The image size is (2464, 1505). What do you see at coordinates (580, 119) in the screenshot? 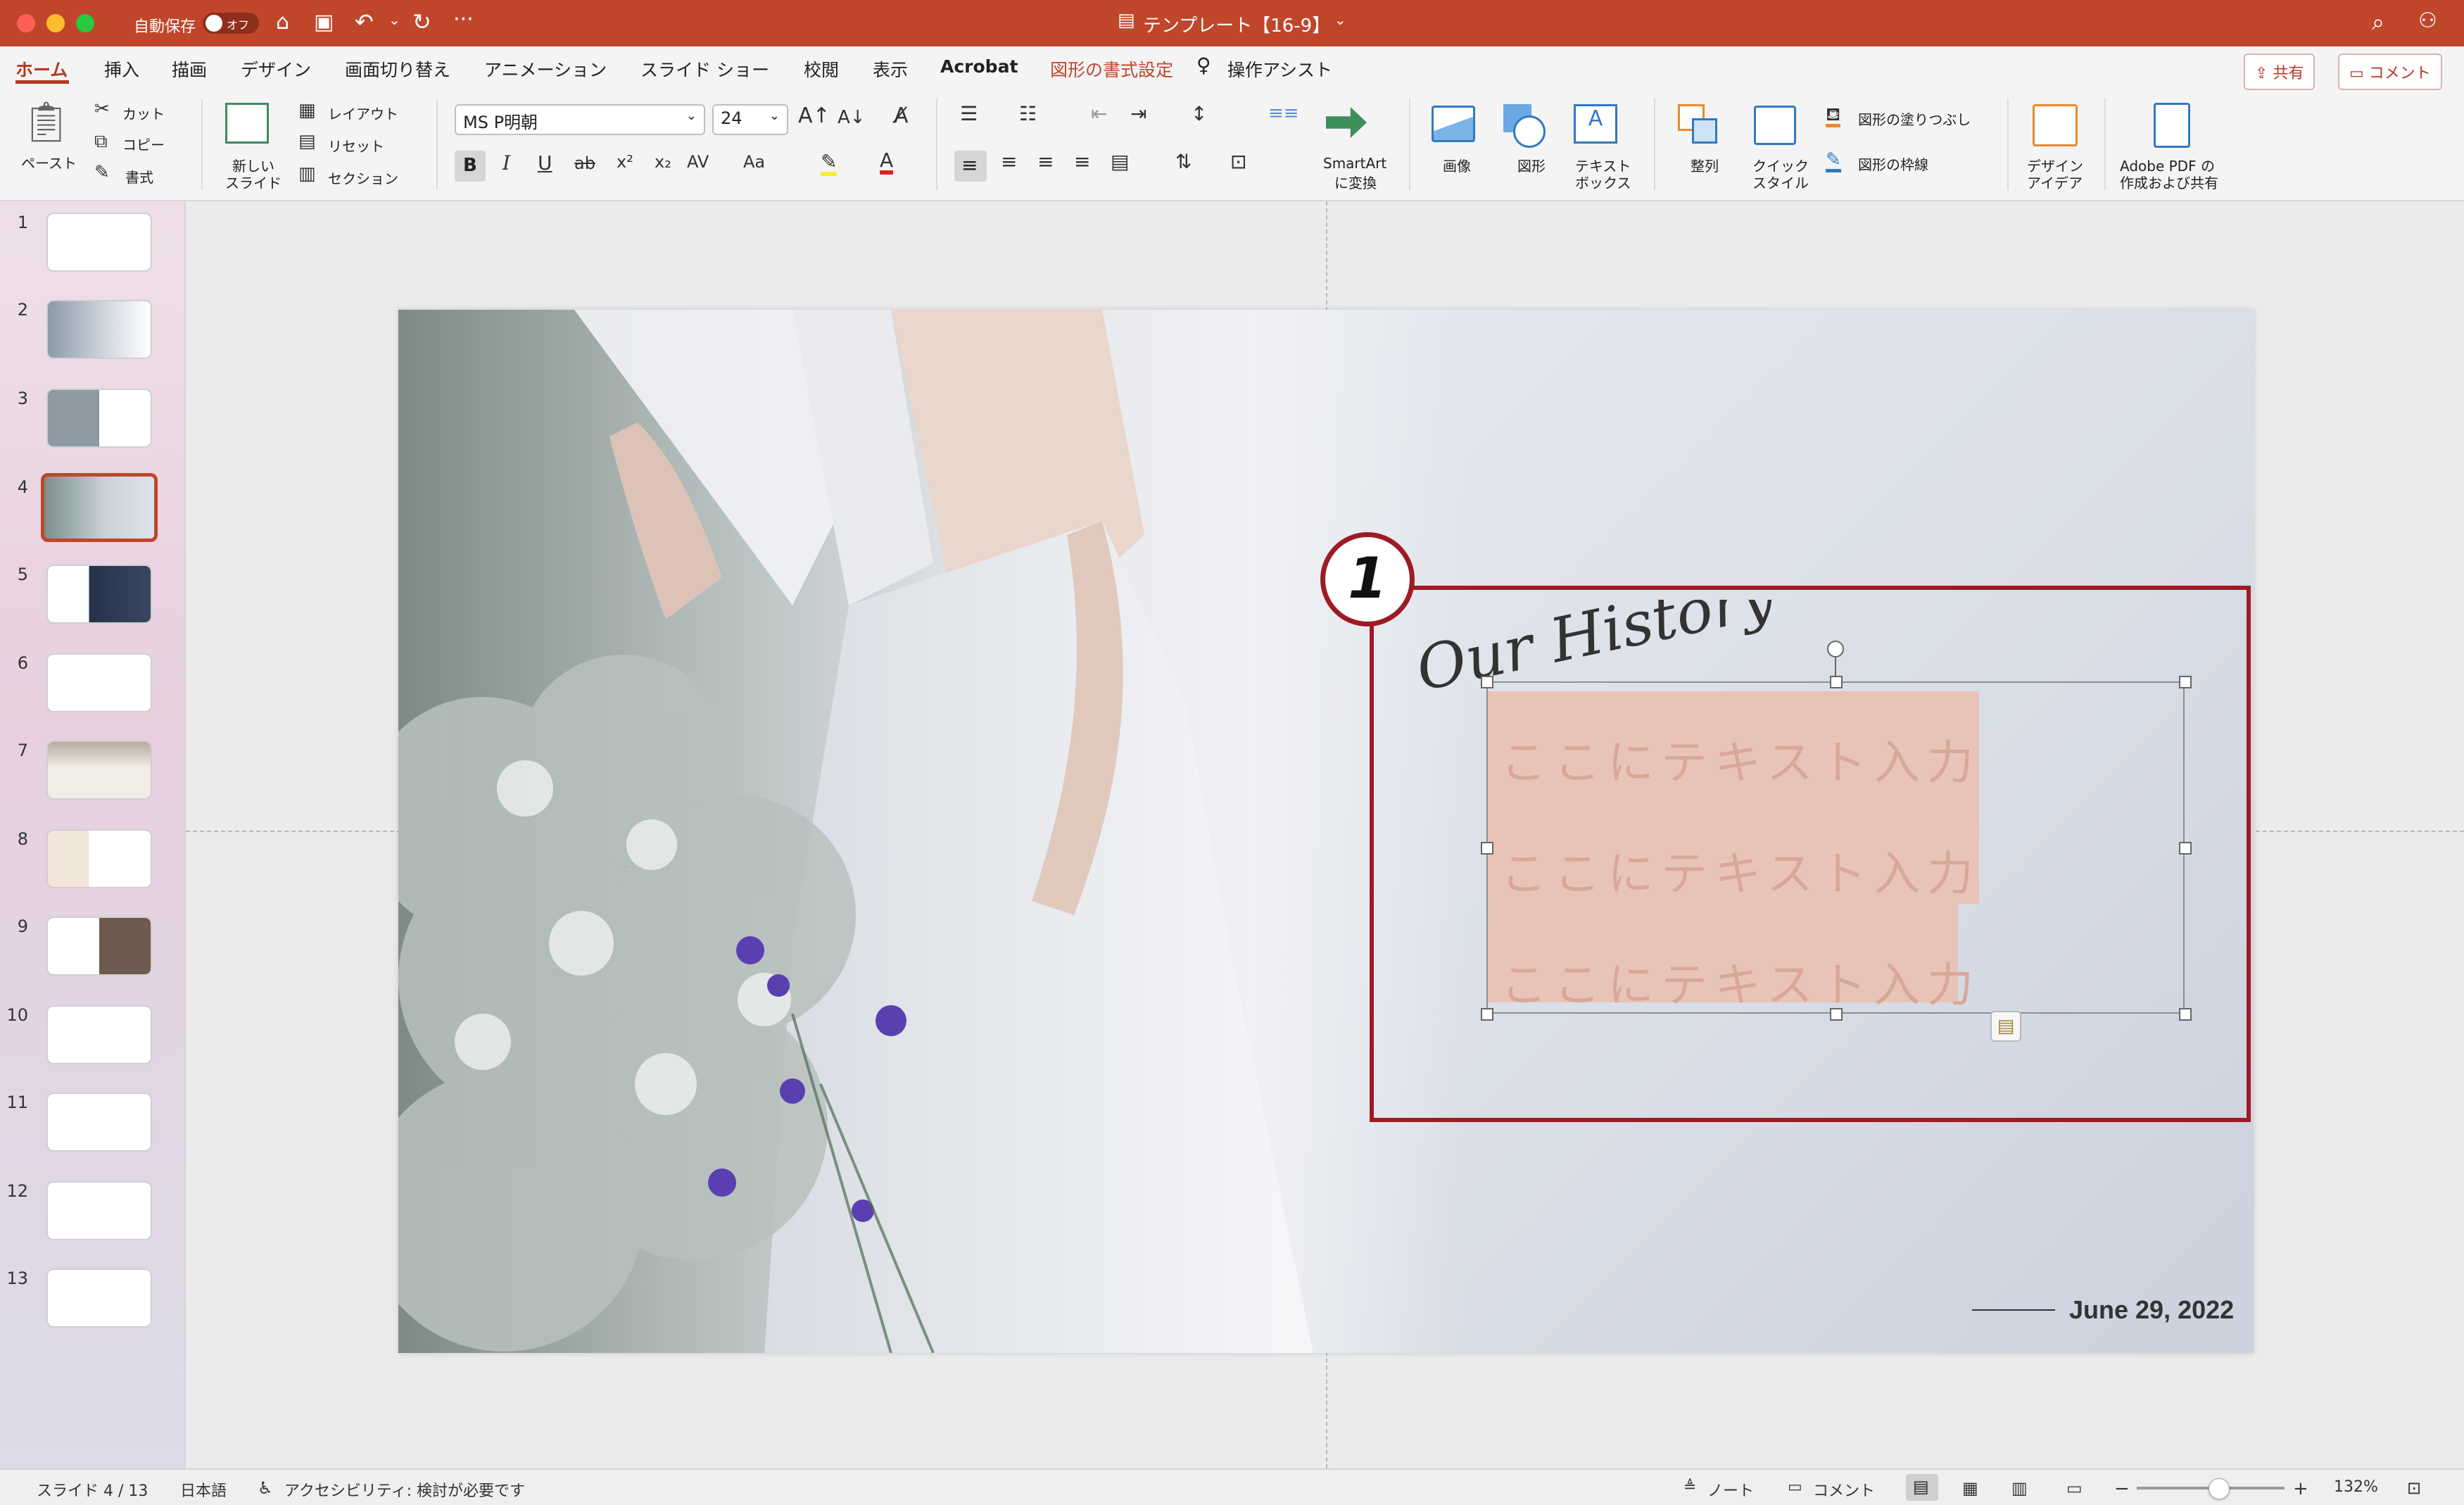
I see `font-name-dropdown: MS P明朝 ⌄` at bounding box center [580, 119].